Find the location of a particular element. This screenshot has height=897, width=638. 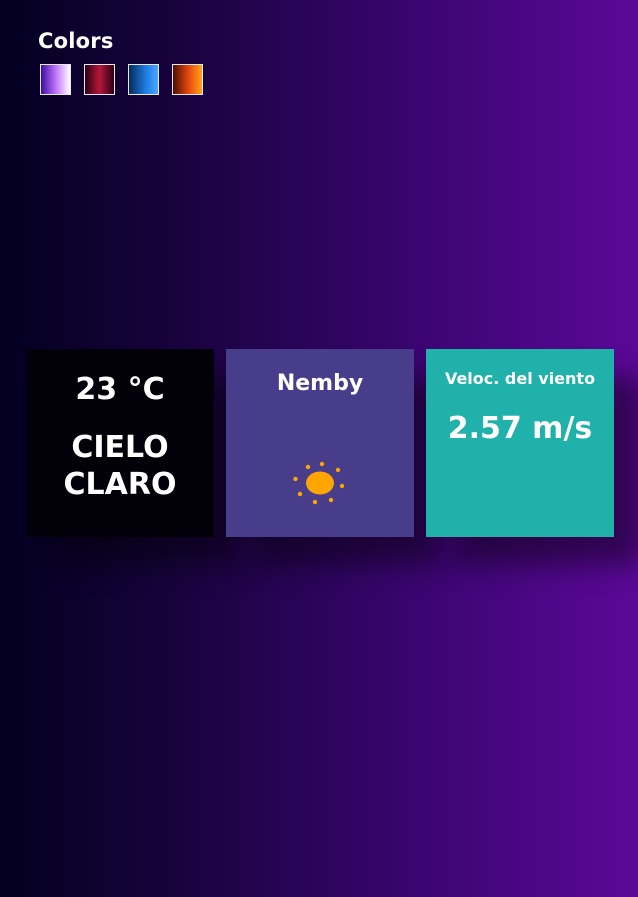

temperature-card: 23 °C CIELO CLARO is located at coordinates (120, 443).